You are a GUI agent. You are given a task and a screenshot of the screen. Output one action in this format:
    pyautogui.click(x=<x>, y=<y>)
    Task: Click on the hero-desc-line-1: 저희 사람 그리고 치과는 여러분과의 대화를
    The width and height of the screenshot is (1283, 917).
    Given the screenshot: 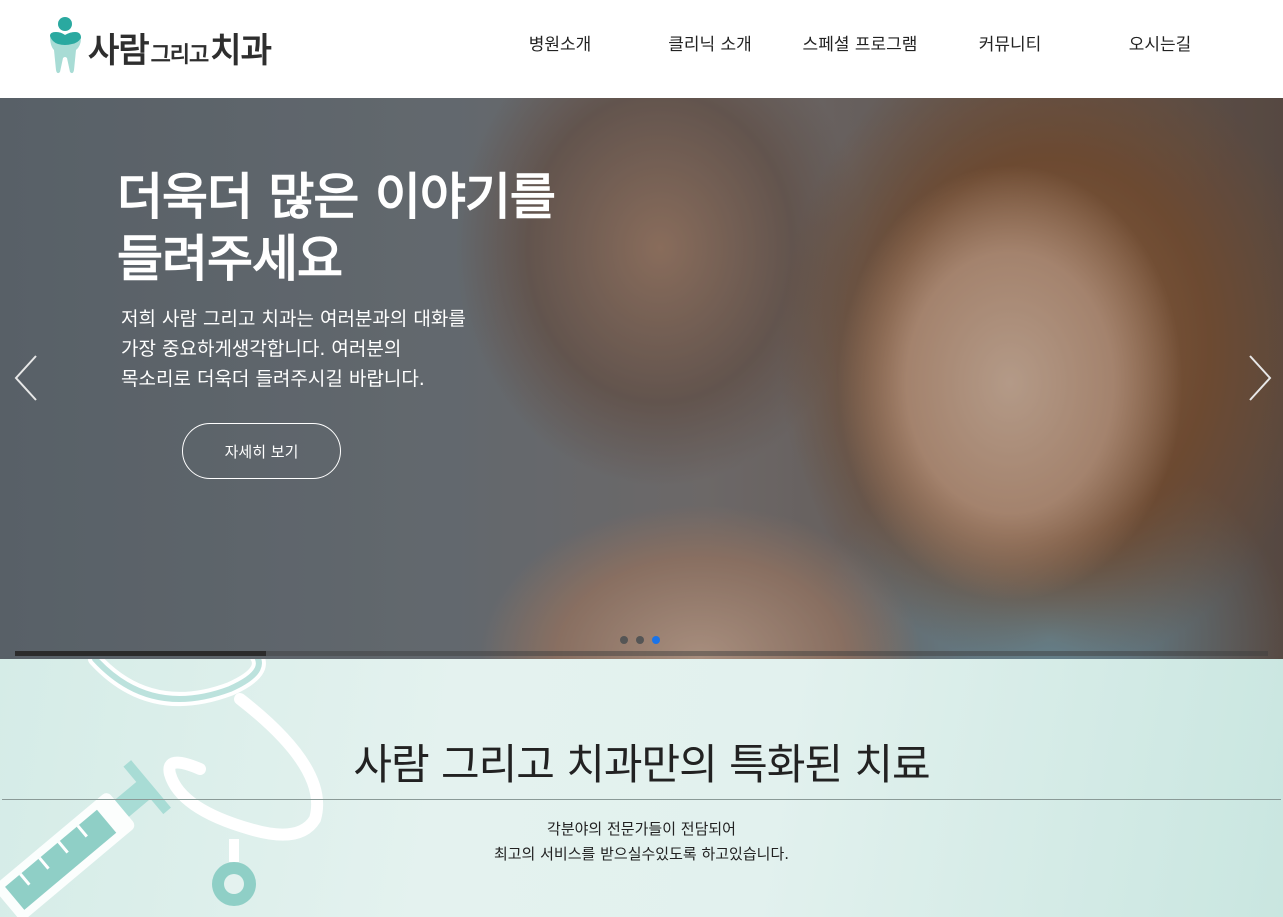 What is the action you would take?
    pyautogui.click(x=293, y=319)
    